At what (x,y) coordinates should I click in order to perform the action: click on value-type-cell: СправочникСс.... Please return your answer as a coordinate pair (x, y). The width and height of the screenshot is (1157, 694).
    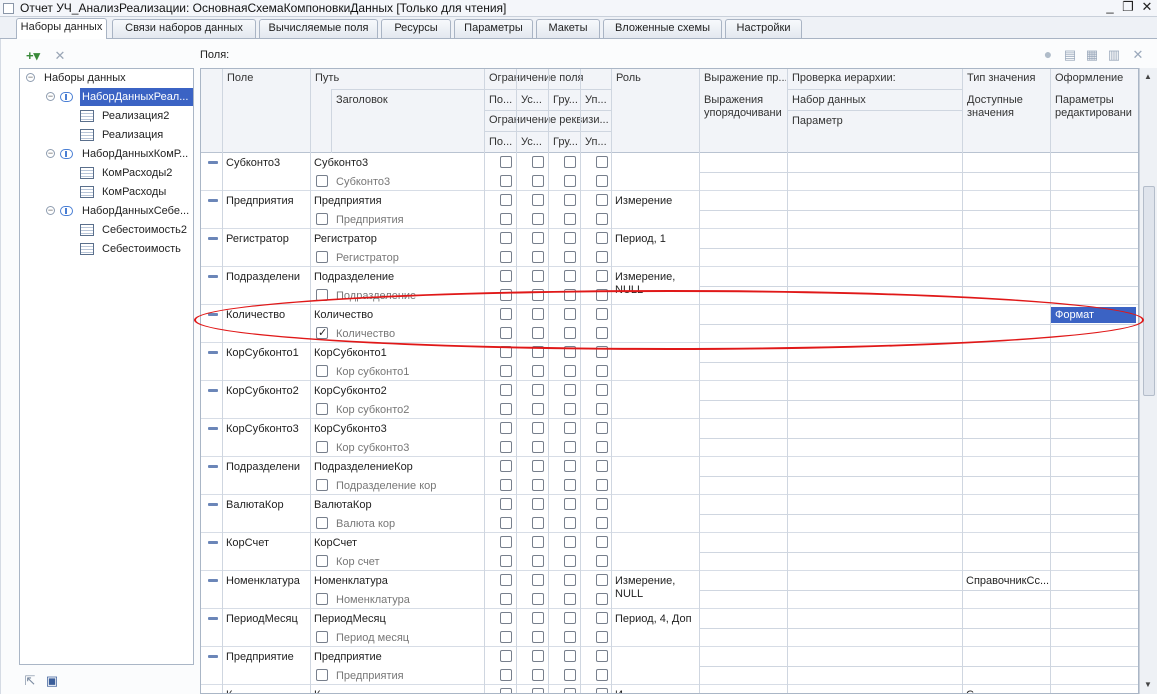
    Looking at the image, I should click on (1008, 581).